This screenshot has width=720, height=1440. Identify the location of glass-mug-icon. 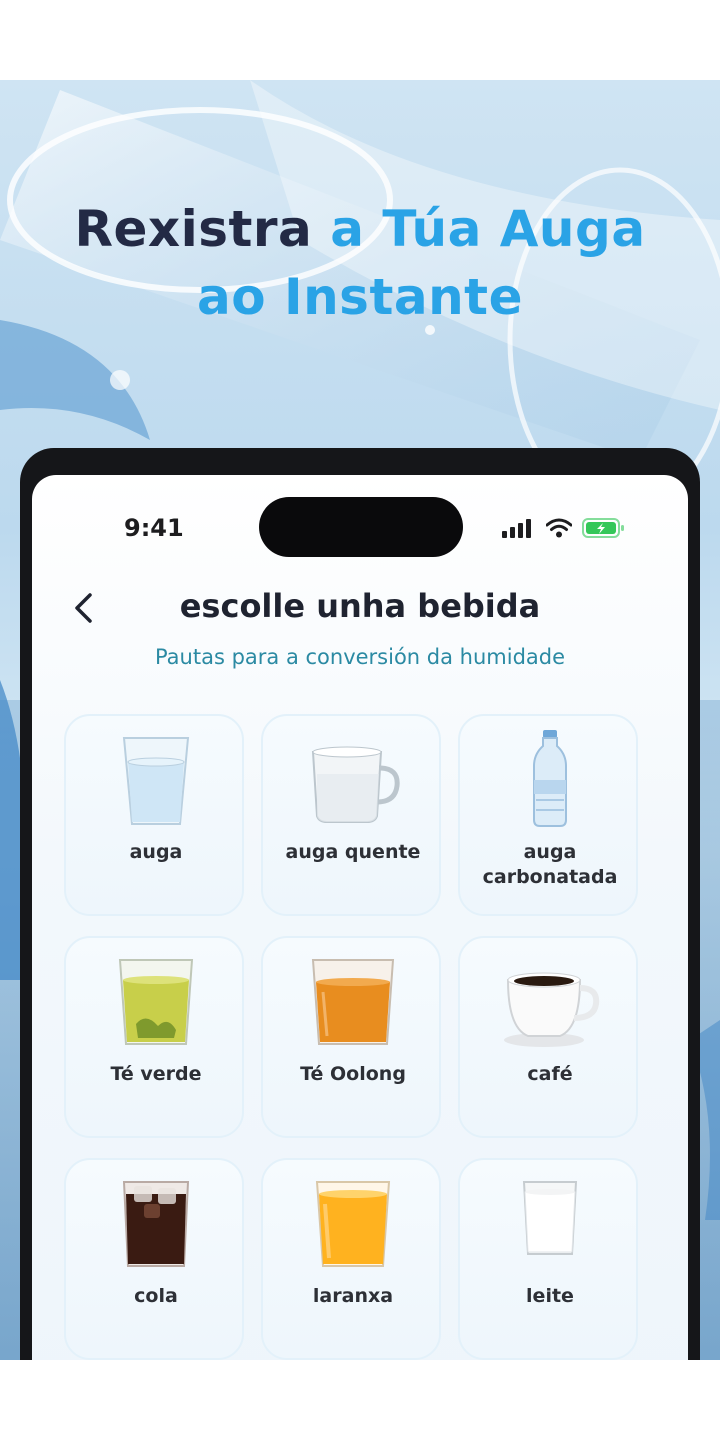
(355, 784).